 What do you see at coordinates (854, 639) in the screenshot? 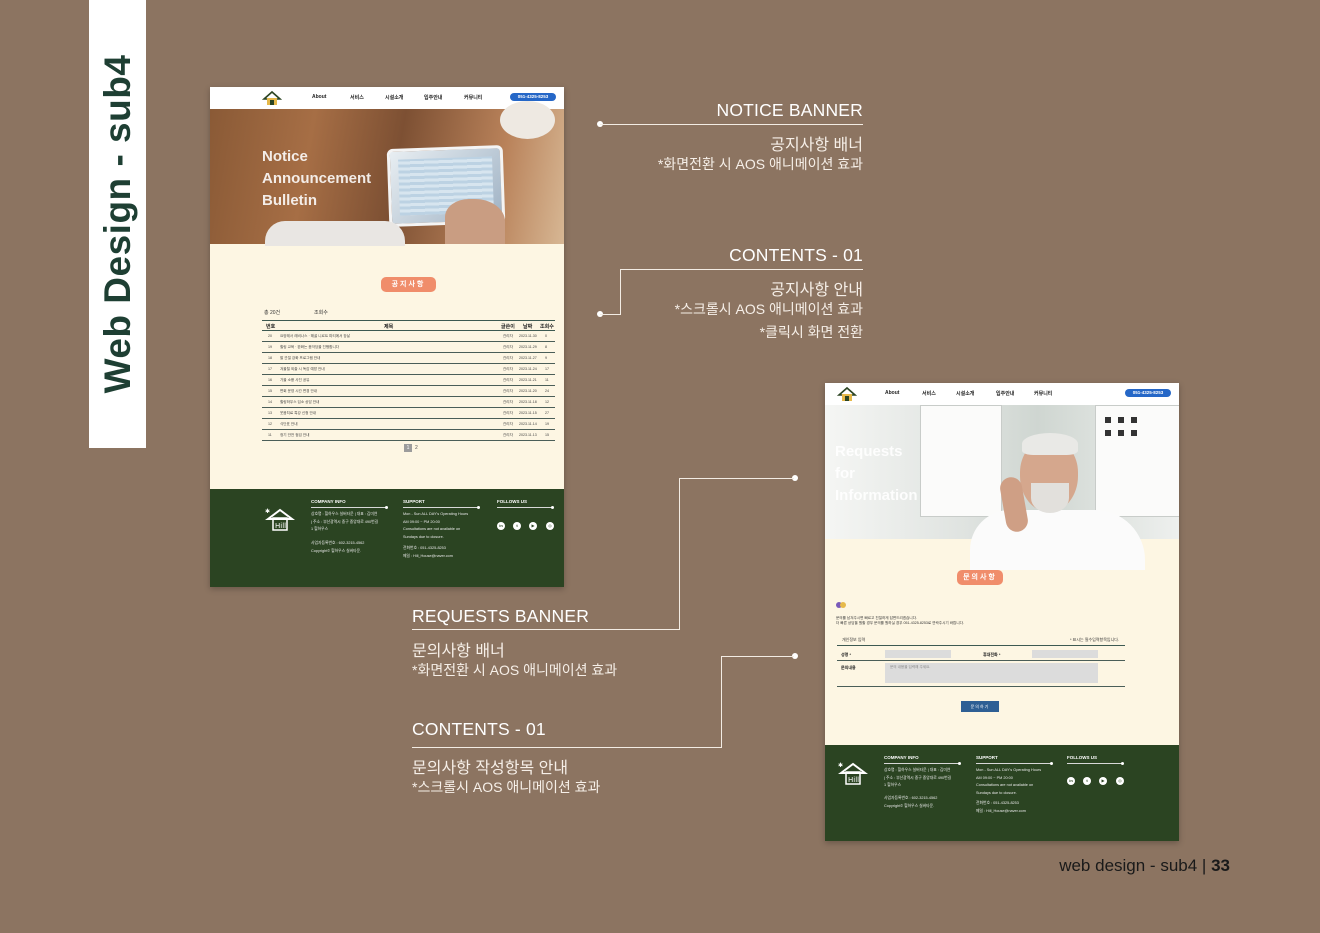
I see `personal-info-label: 개인정보 입력` at bounding box center [854, 639].